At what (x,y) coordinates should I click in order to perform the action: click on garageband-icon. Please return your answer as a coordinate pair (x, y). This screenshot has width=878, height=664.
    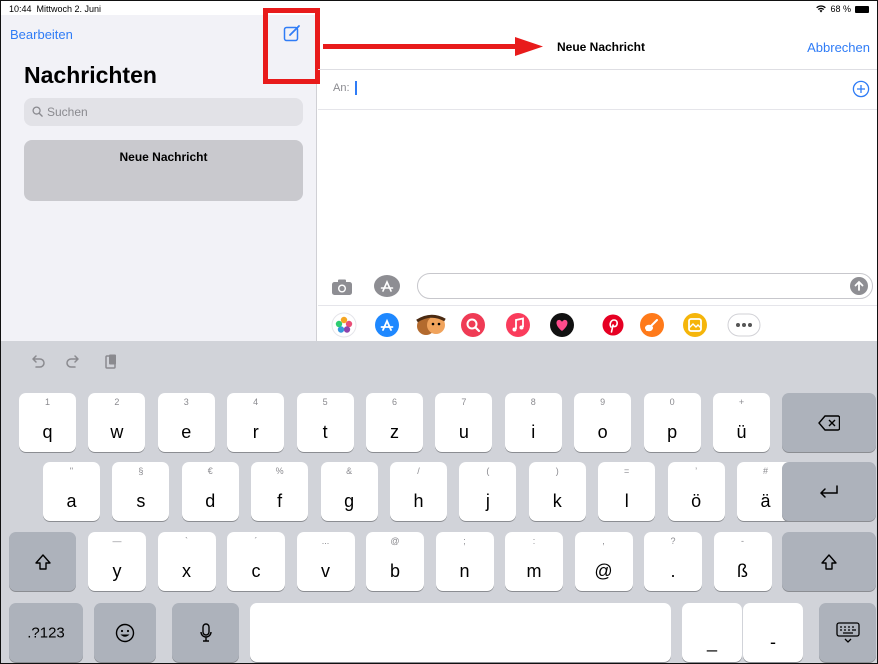
    Looking at the image, I should click on (652, 325).